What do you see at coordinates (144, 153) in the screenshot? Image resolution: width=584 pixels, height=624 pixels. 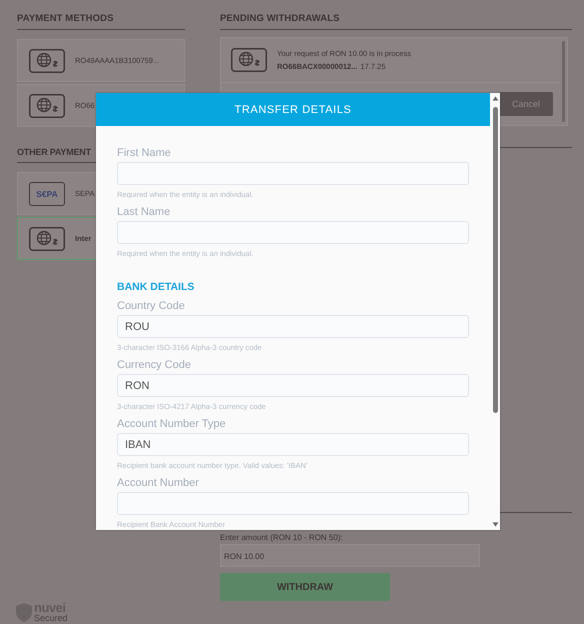 I see `field-label: First Name` at bounding box center [144, 153].